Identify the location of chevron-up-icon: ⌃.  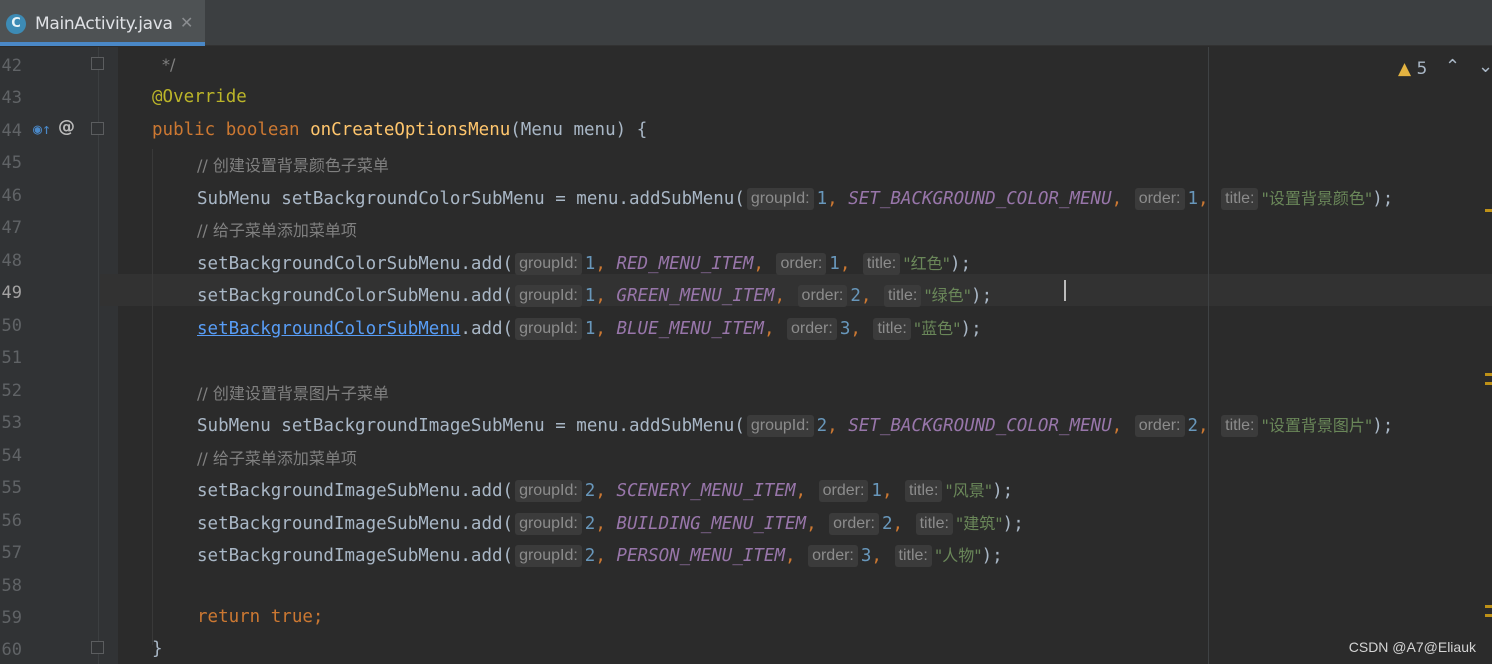
(1452, 66).